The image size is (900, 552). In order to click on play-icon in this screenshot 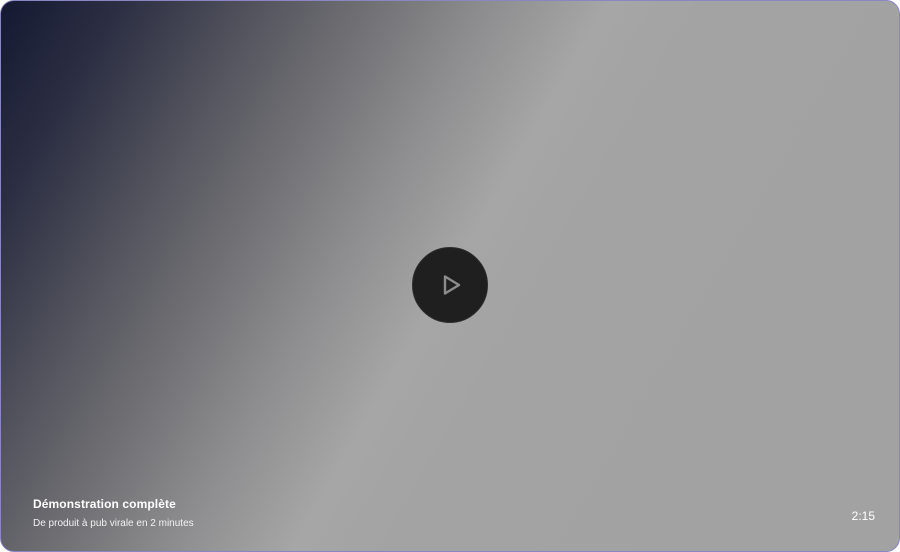, I will do `click(452, 285)`.